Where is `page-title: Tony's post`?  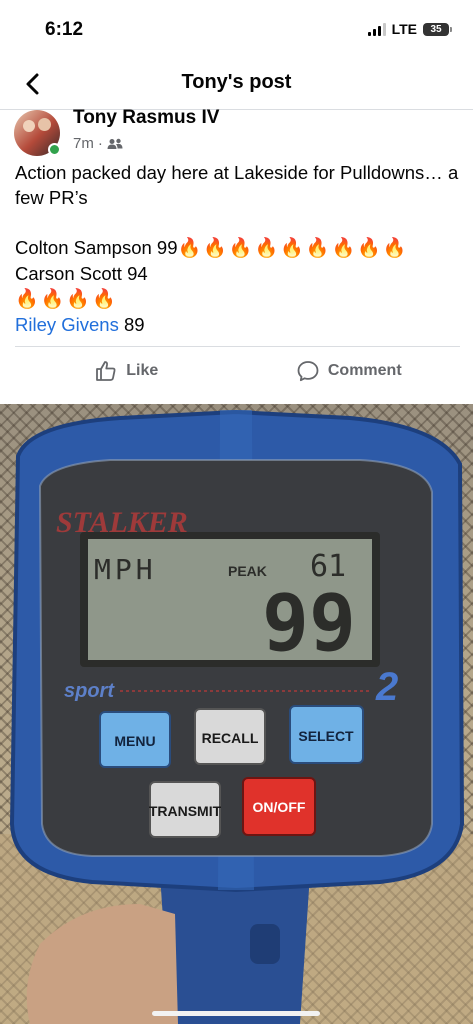
page-title: Tony's post is located at coordinates (236, 82).